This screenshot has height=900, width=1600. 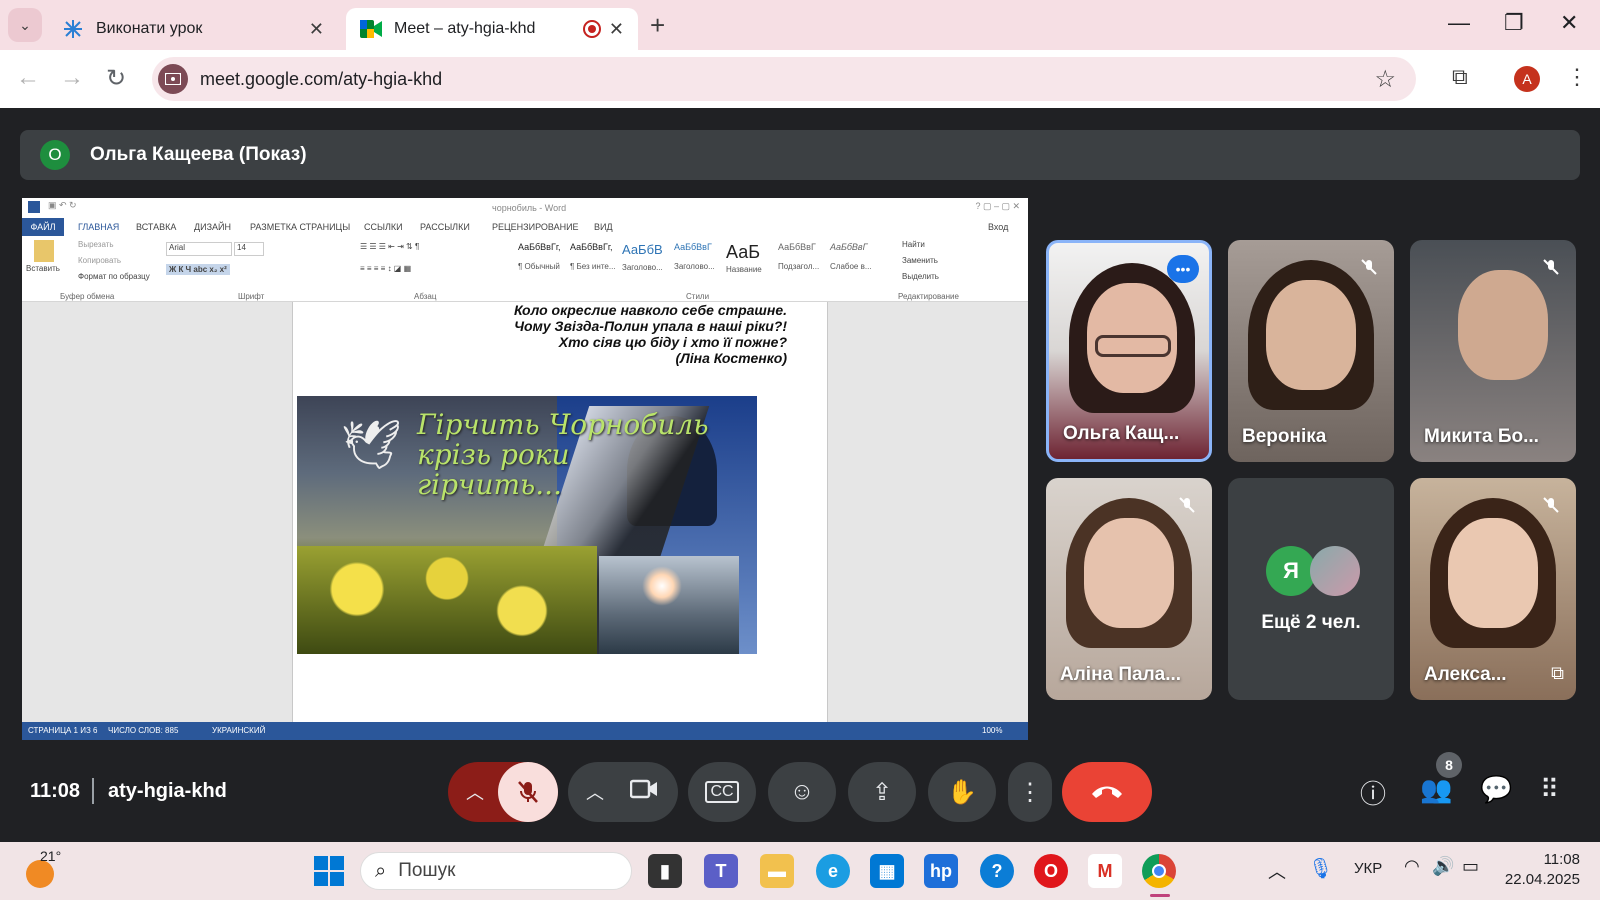 I want to click on new-tab-button: +, so click(x=657, y=25).